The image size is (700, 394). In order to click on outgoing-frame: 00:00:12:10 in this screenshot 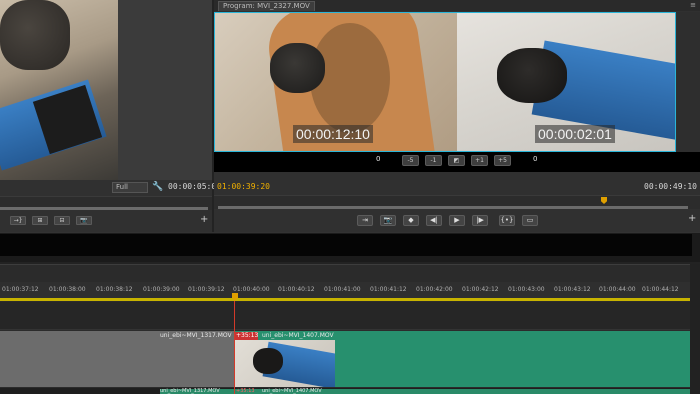, I will do `click(336, 82)`.